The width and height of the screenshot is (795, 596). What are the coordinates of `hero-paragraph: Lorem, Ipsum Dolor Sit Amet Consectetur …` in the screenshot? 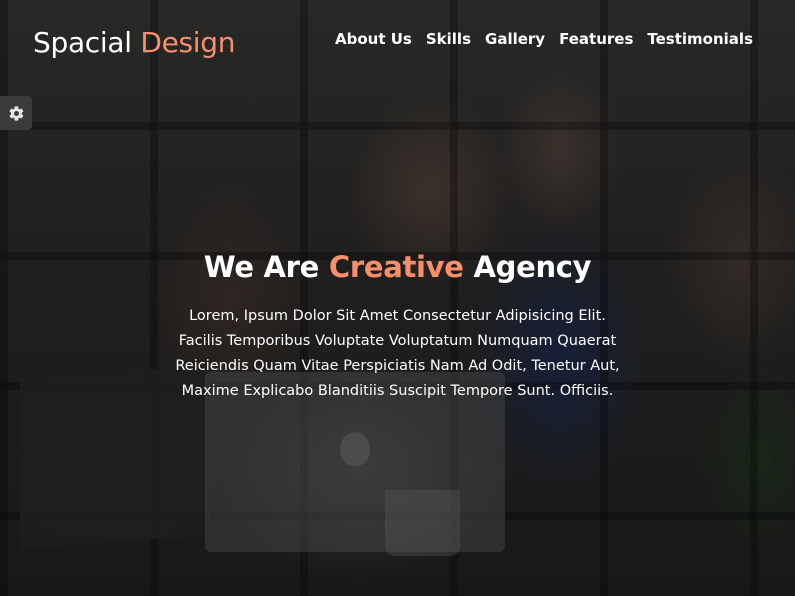 It's located at (397, 353).